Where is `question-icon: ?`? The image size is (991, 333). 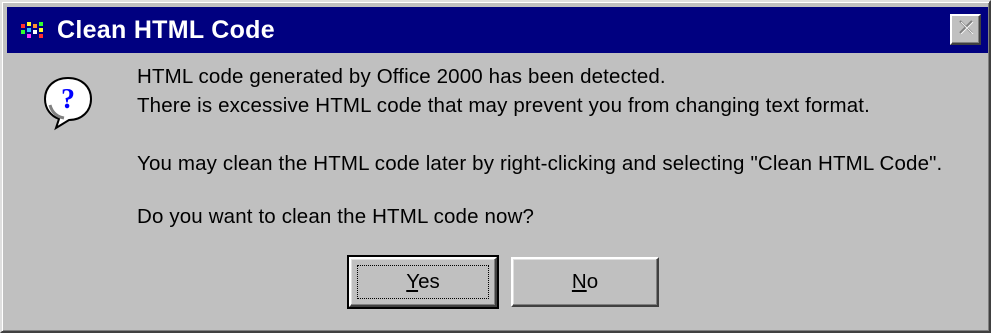 question-icon: ? is located at coordinates (68, 103).